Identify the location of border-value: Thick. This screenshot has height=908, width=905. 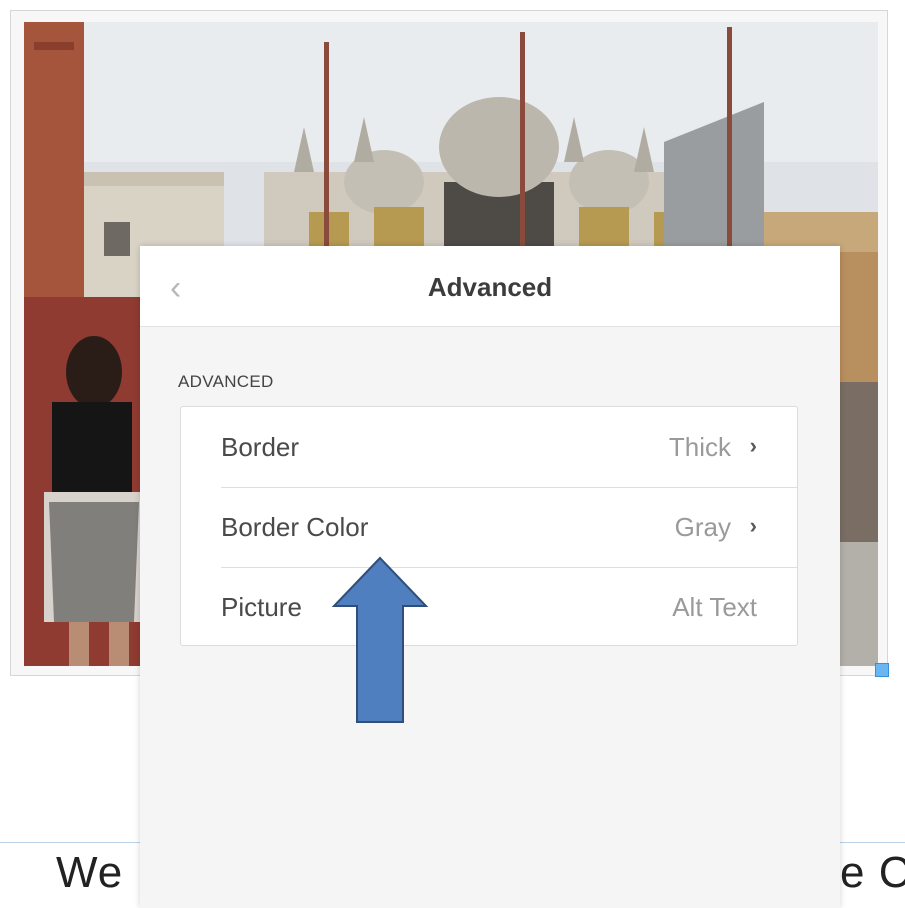
(699, 447).